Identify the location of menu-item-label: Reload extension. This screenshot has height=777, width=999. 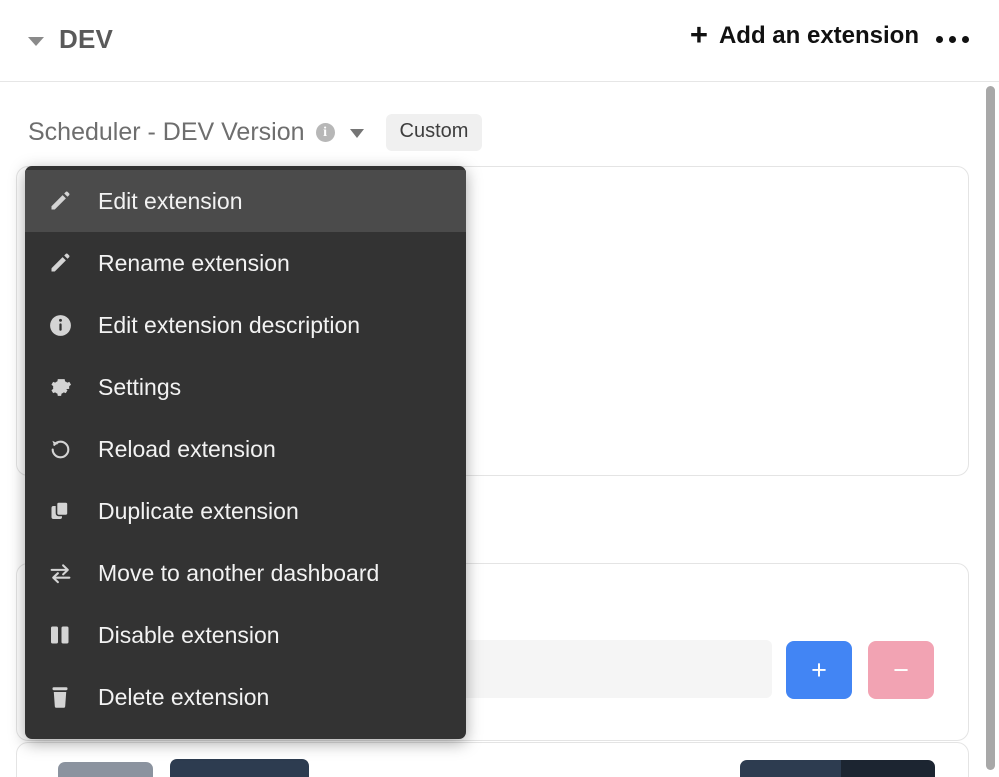
(187, 448).